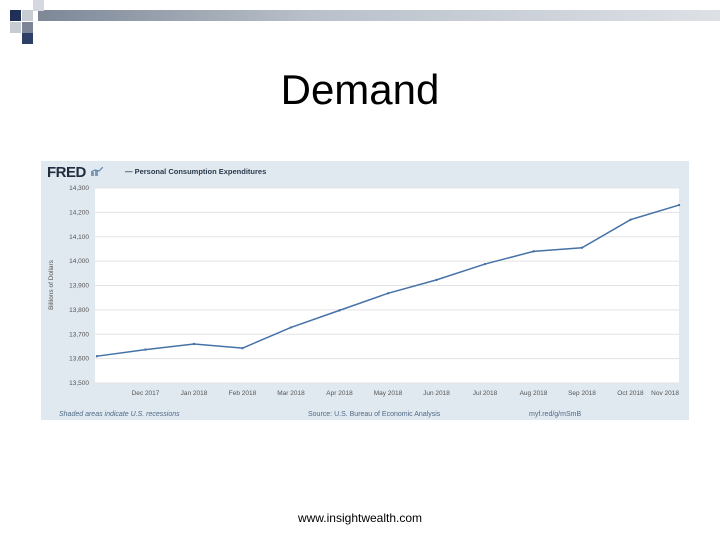 Image resolution: width=720 pixels, height=540 pixels. Describe the element at coordinates (79, 310) in the screenshot. I see `y-tick-label: 13,800` at that location.